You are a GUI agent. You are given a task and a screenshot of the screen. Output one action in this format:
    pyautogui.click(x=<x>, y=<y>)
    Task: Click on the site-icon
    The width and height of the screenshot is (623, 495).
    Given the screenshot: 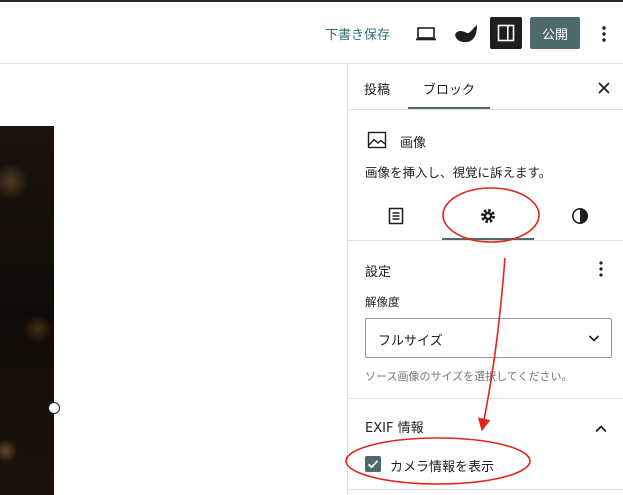 What is the action you would take?
    pyautogui.click(x=466, y=34)
    